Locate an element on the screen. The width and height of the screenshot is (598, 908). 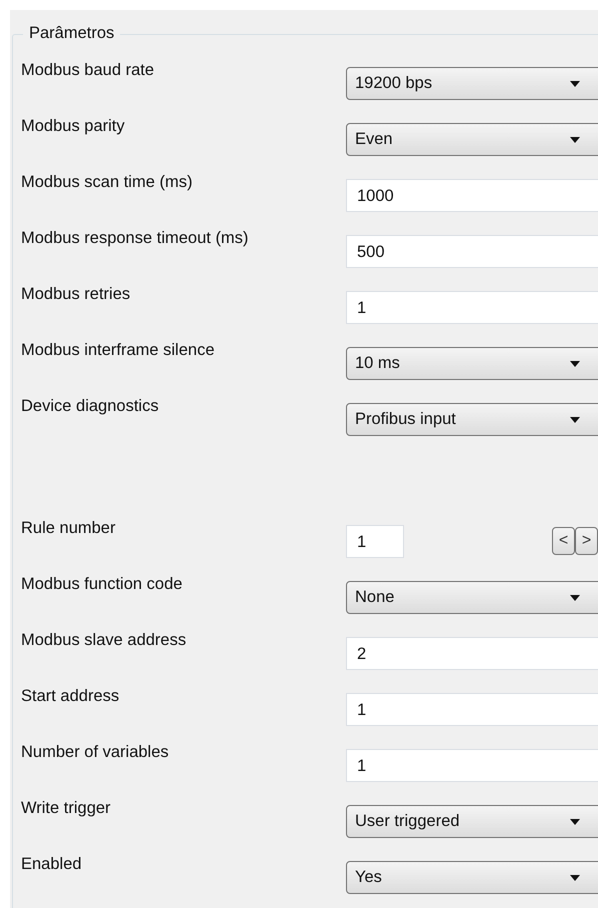
dropdown: Yes is located at coordinates (472, 877).